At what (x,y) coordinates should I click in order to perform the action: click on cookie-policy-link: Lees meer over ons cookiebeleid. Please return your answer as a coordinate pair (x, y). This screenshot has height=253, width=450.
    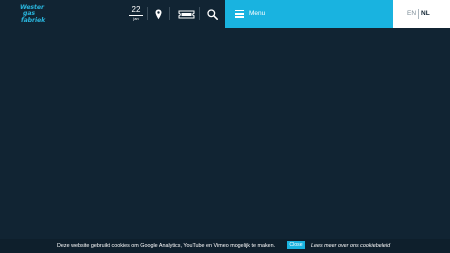
    Looking at the image, I should click on (350, 246).